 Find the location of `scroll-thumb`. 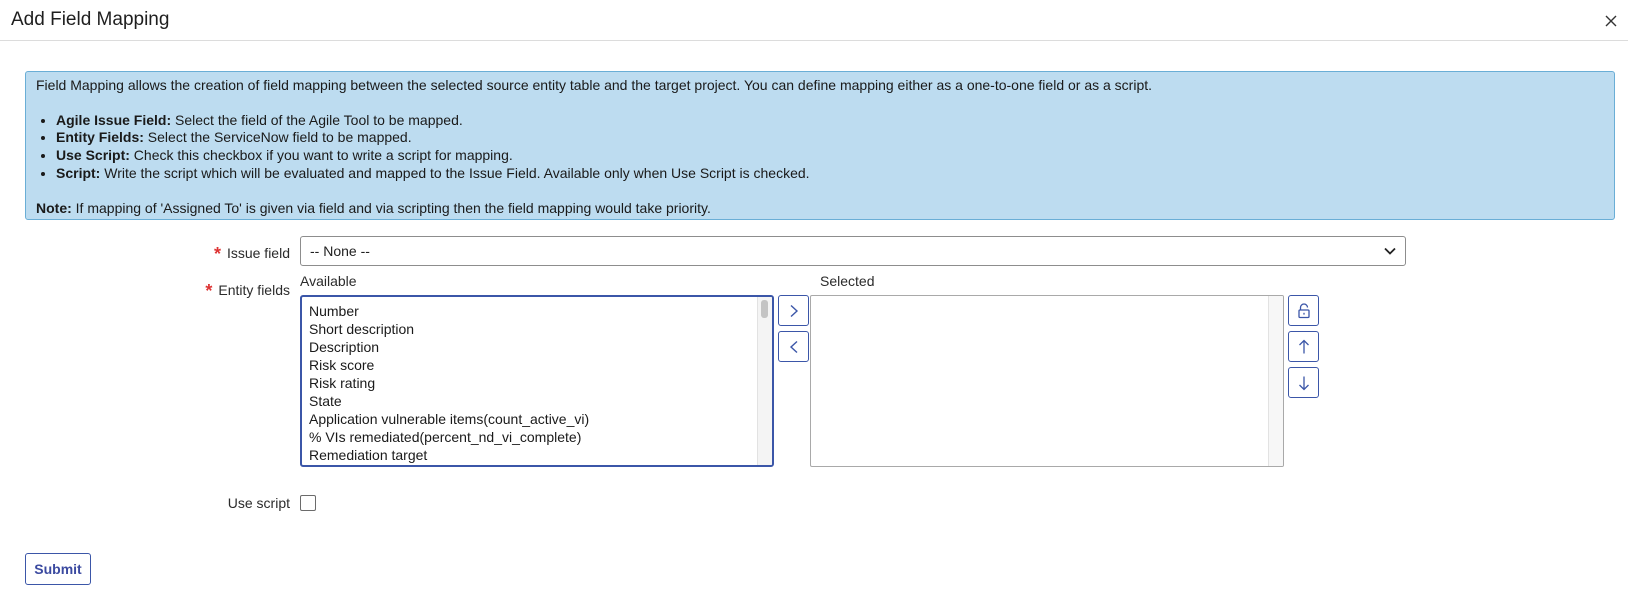

scroll-thumb is located at coordinates (764, 309).